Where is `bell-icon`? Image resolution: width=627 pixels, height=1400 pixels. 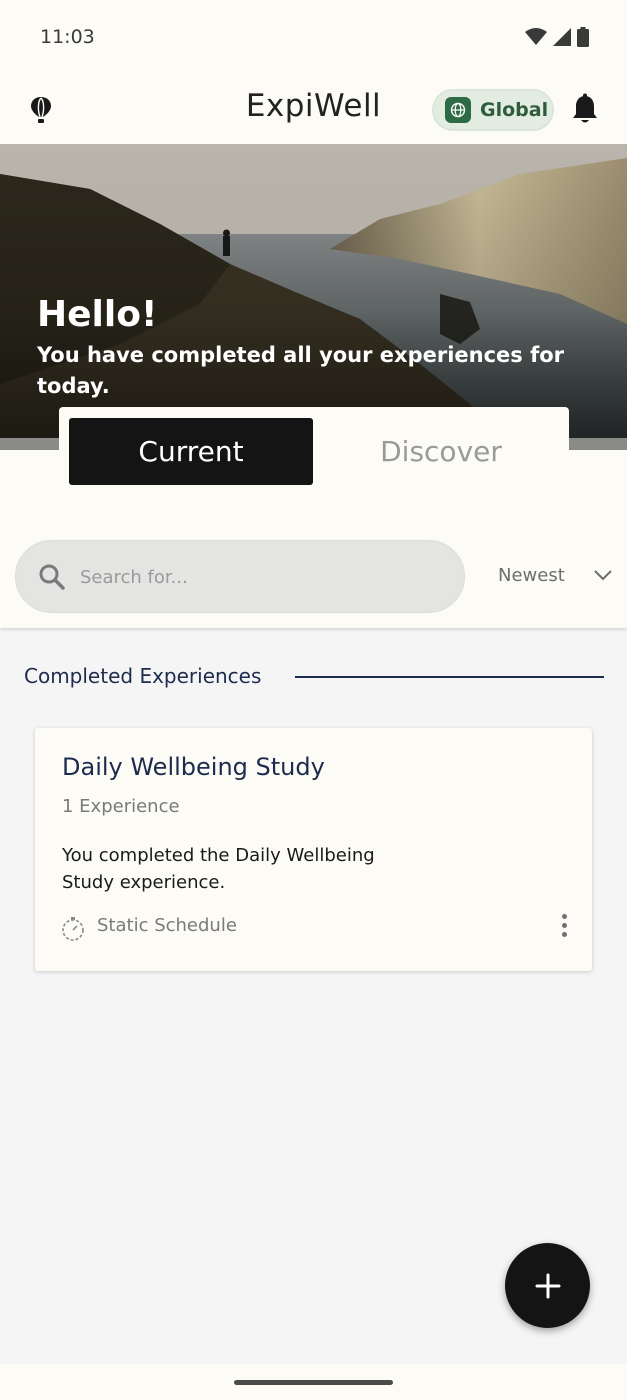
bell-icon is located at coordinates (585, 109).